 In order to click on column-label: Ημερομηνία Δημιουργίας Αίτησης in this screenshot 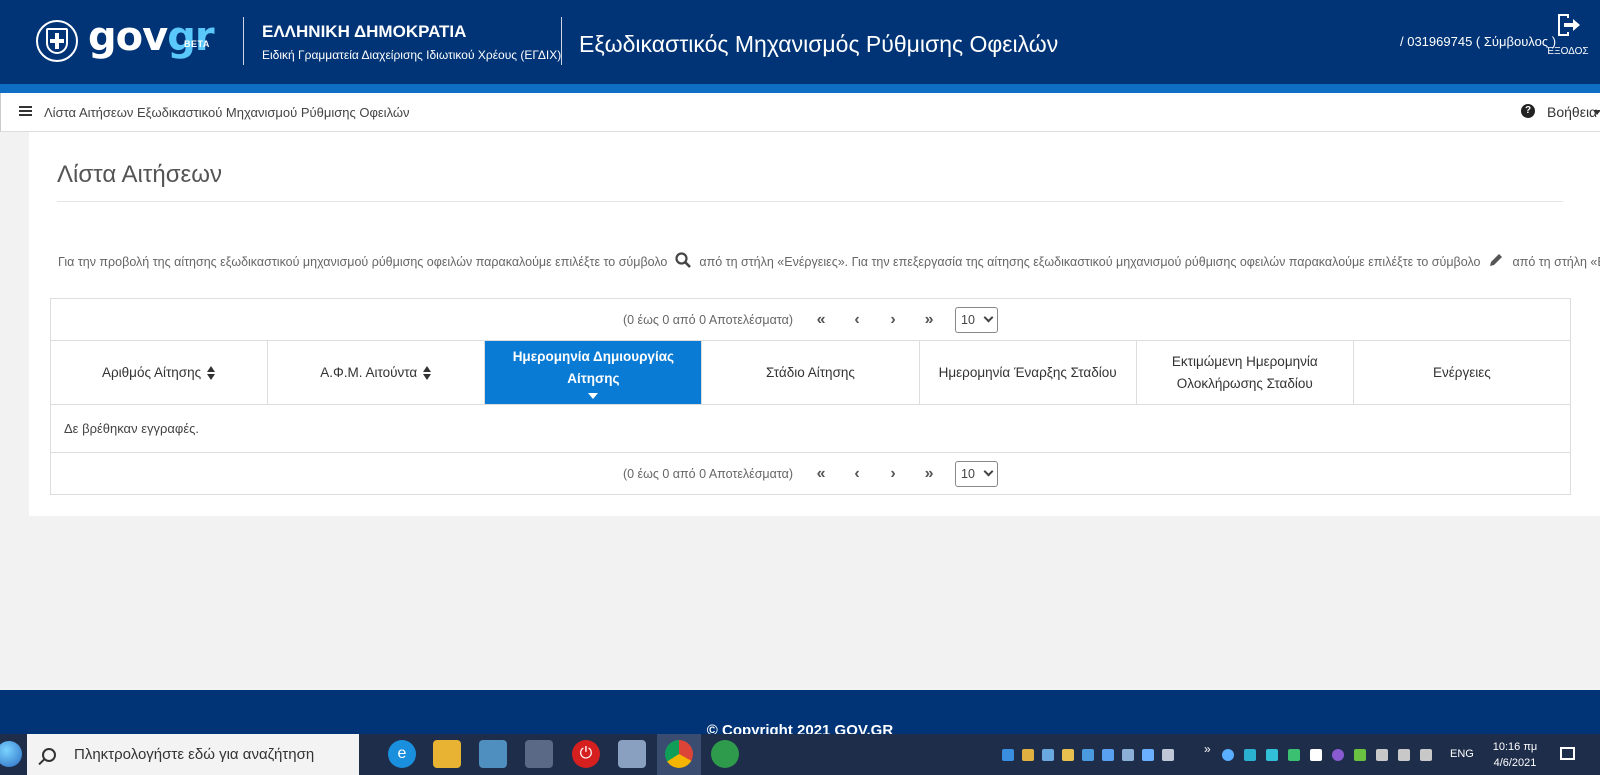, I will do `click(593, 367)`.